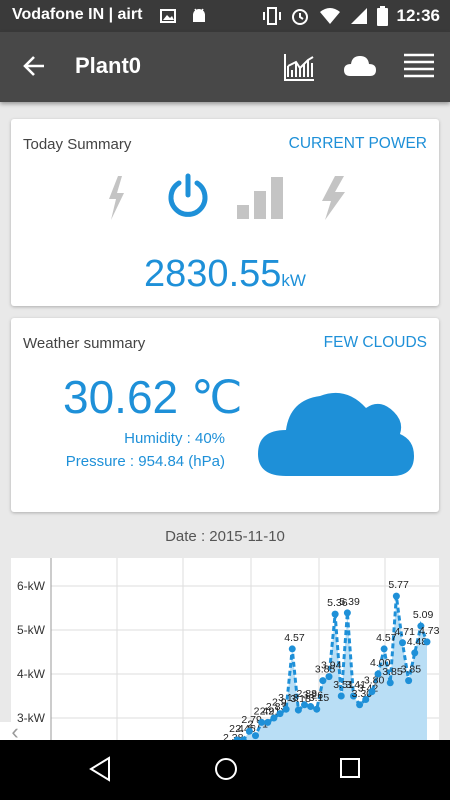 The width and height of the screenshot is (450, 800). What do you see at coordinates (34, 66) in the screenshot?
I see `back-arrow-icon` at bounding box center [34, 66].